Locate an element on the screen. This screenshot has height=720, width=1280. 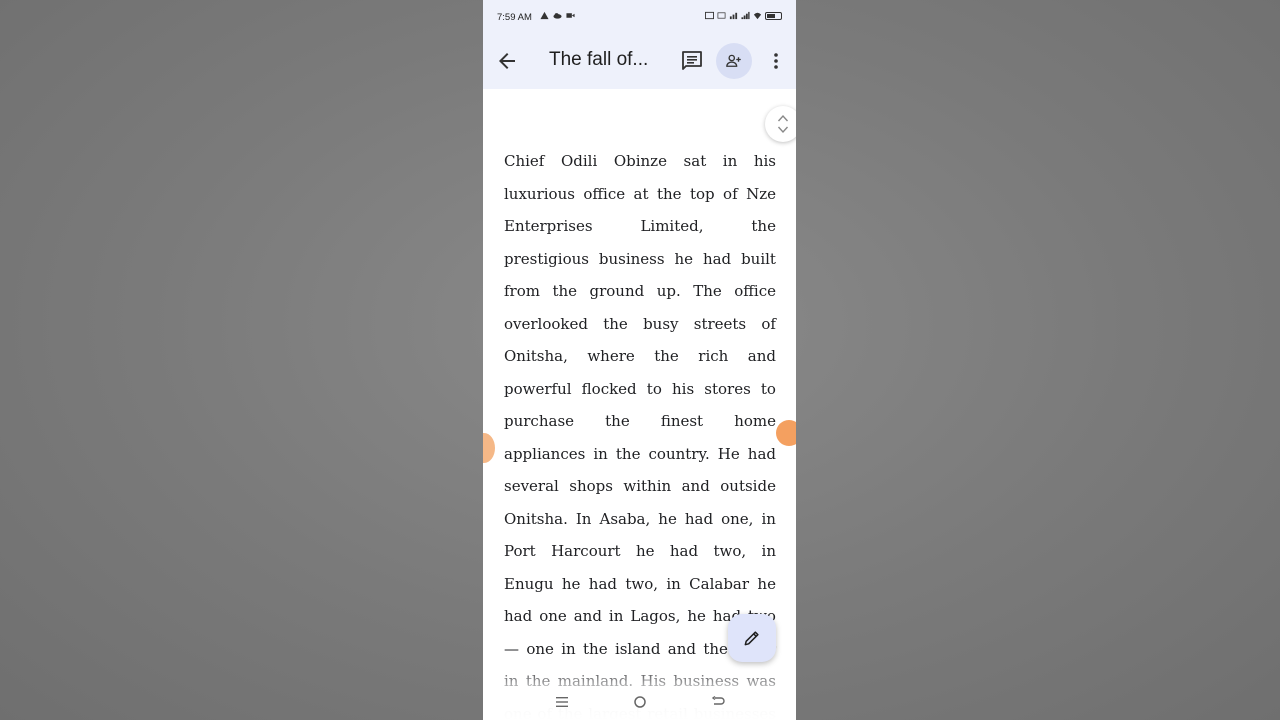
document-word: island is located at coordinates (637, 648).